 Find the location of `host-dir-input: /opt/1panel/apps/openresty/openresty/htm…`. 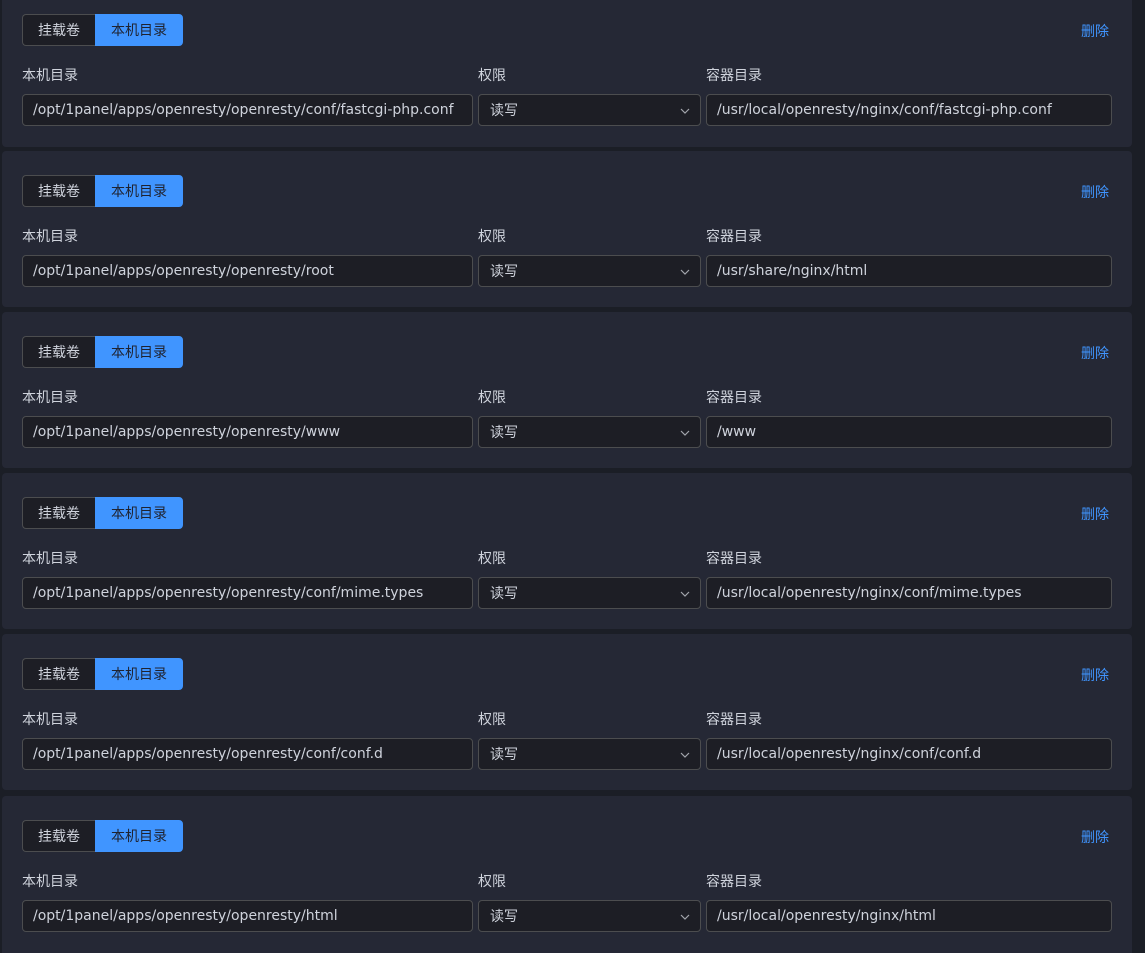

host-dir-input: /opt/1panel/apps/openresty/openresty/htm… is located at coordinates (247, 916).